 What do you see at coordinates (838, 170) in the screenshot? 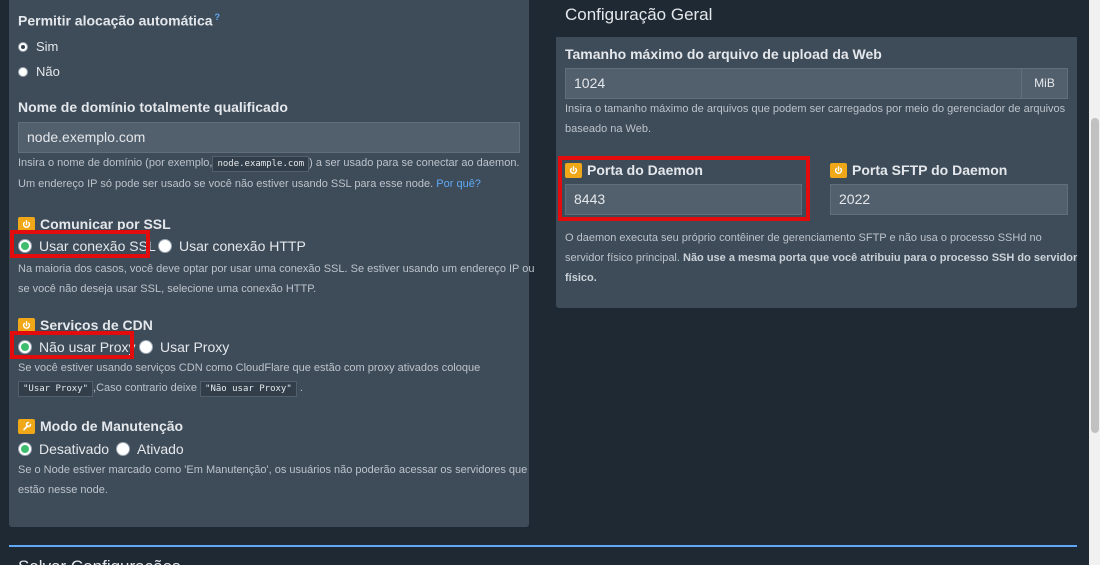
I see `power-icon` at bounding box center [838, 170].